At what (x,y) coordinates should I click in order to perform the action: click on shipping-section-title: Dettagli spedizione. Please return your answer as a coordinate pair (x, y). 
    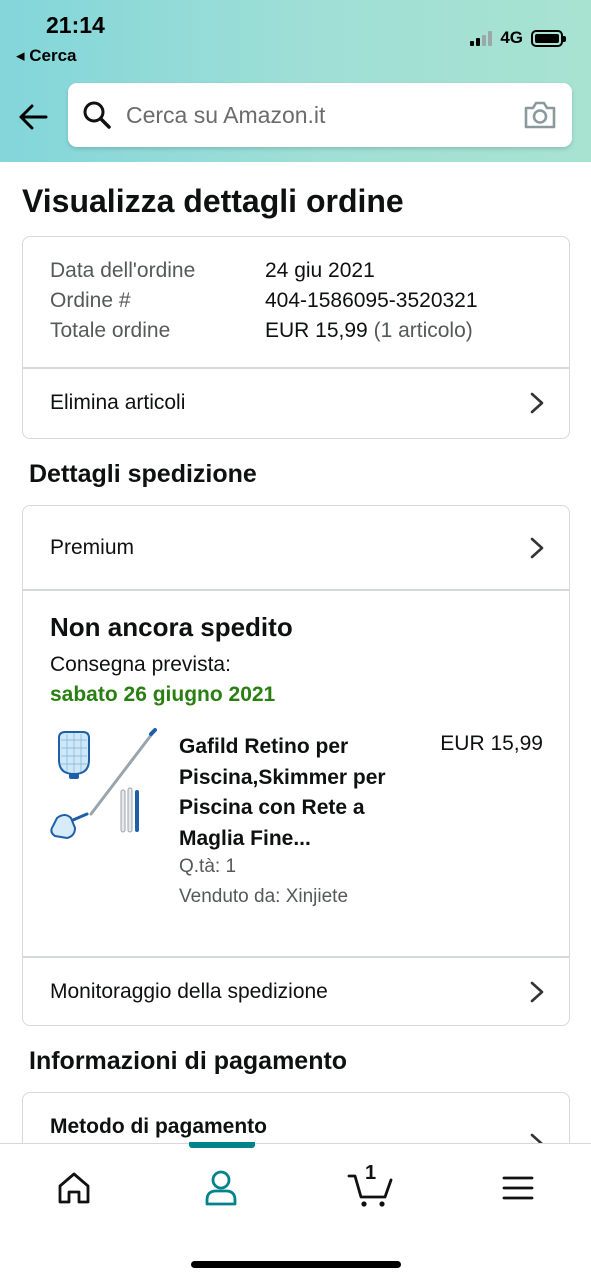
    Looking at the image, I should click on (143, 474).